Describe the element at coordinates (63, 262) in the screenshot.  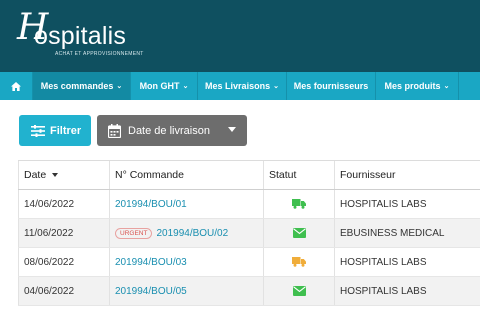
I see `order-date: 08/06/2022` at that location.